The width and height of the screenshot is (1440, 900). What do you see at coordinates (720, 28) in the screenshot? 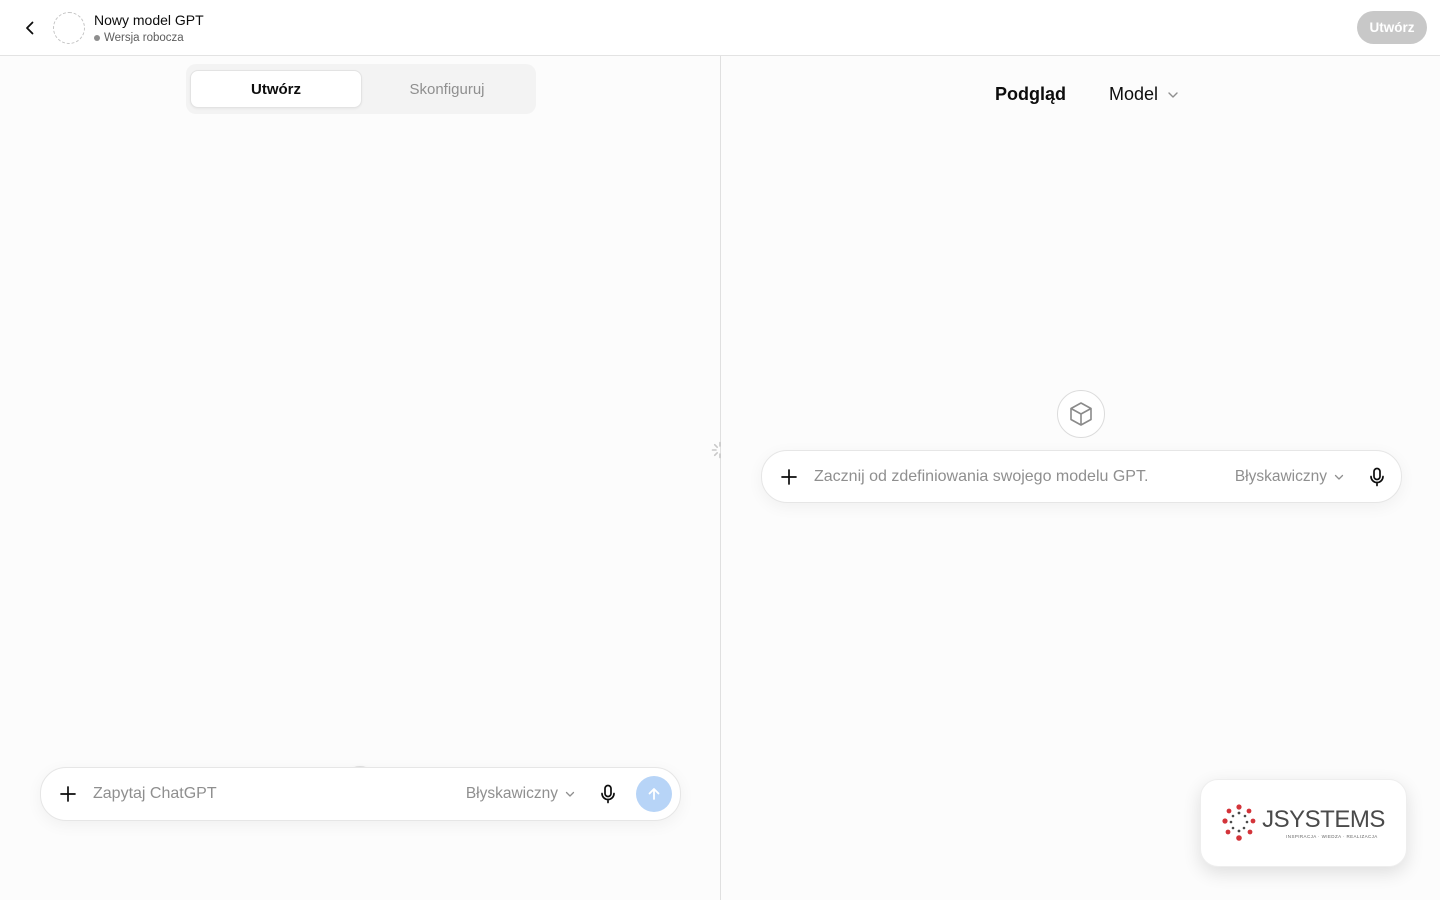
I see `top-bar: Nowy model GPT Wersja robocza Utwórz` at bounding box center [720, 28].